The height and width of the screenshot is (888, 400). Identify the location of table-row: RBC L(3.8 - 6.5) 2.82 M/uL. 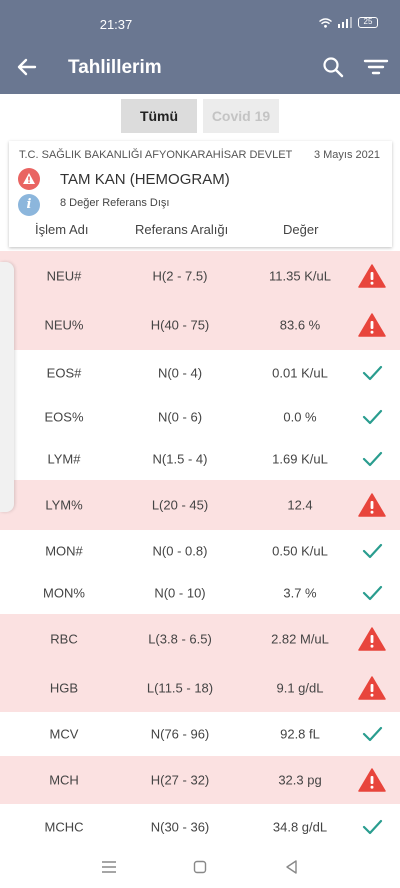
(200, 639).